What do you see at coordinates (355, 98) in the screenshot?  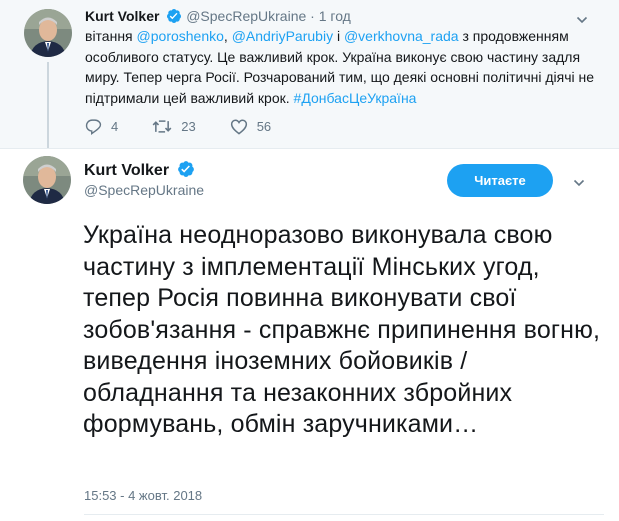 I see `hashtag-link: #ДонбасЦеУкраїна` at bounding box center [355, 98].